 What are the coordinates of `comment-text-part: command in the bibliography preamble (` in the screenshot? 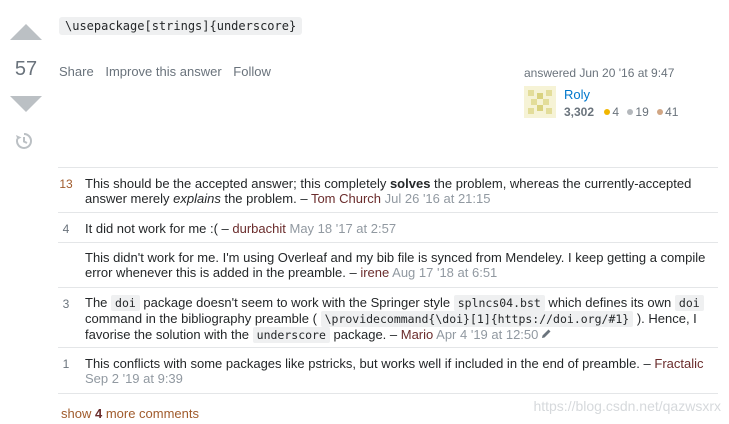 It's located at (203, 318).